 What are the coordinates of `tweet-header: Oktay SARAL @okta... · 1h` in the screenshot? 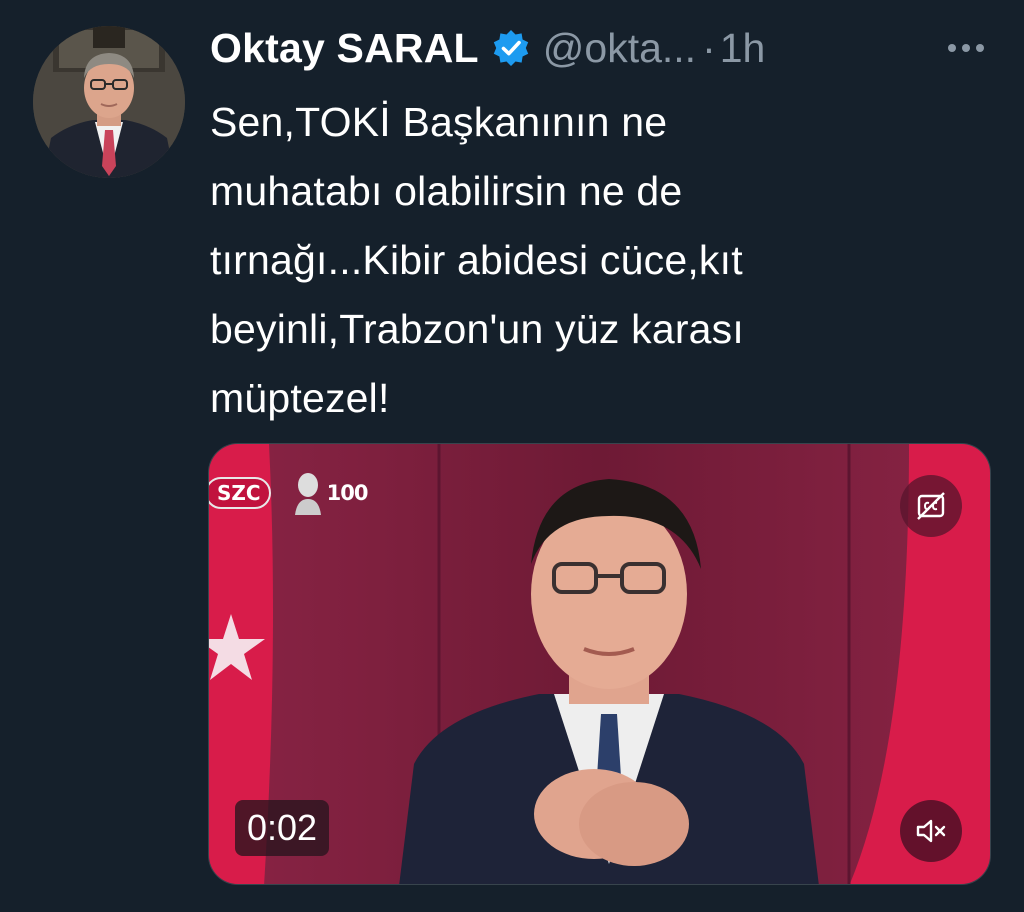 It's located at (487, 48).